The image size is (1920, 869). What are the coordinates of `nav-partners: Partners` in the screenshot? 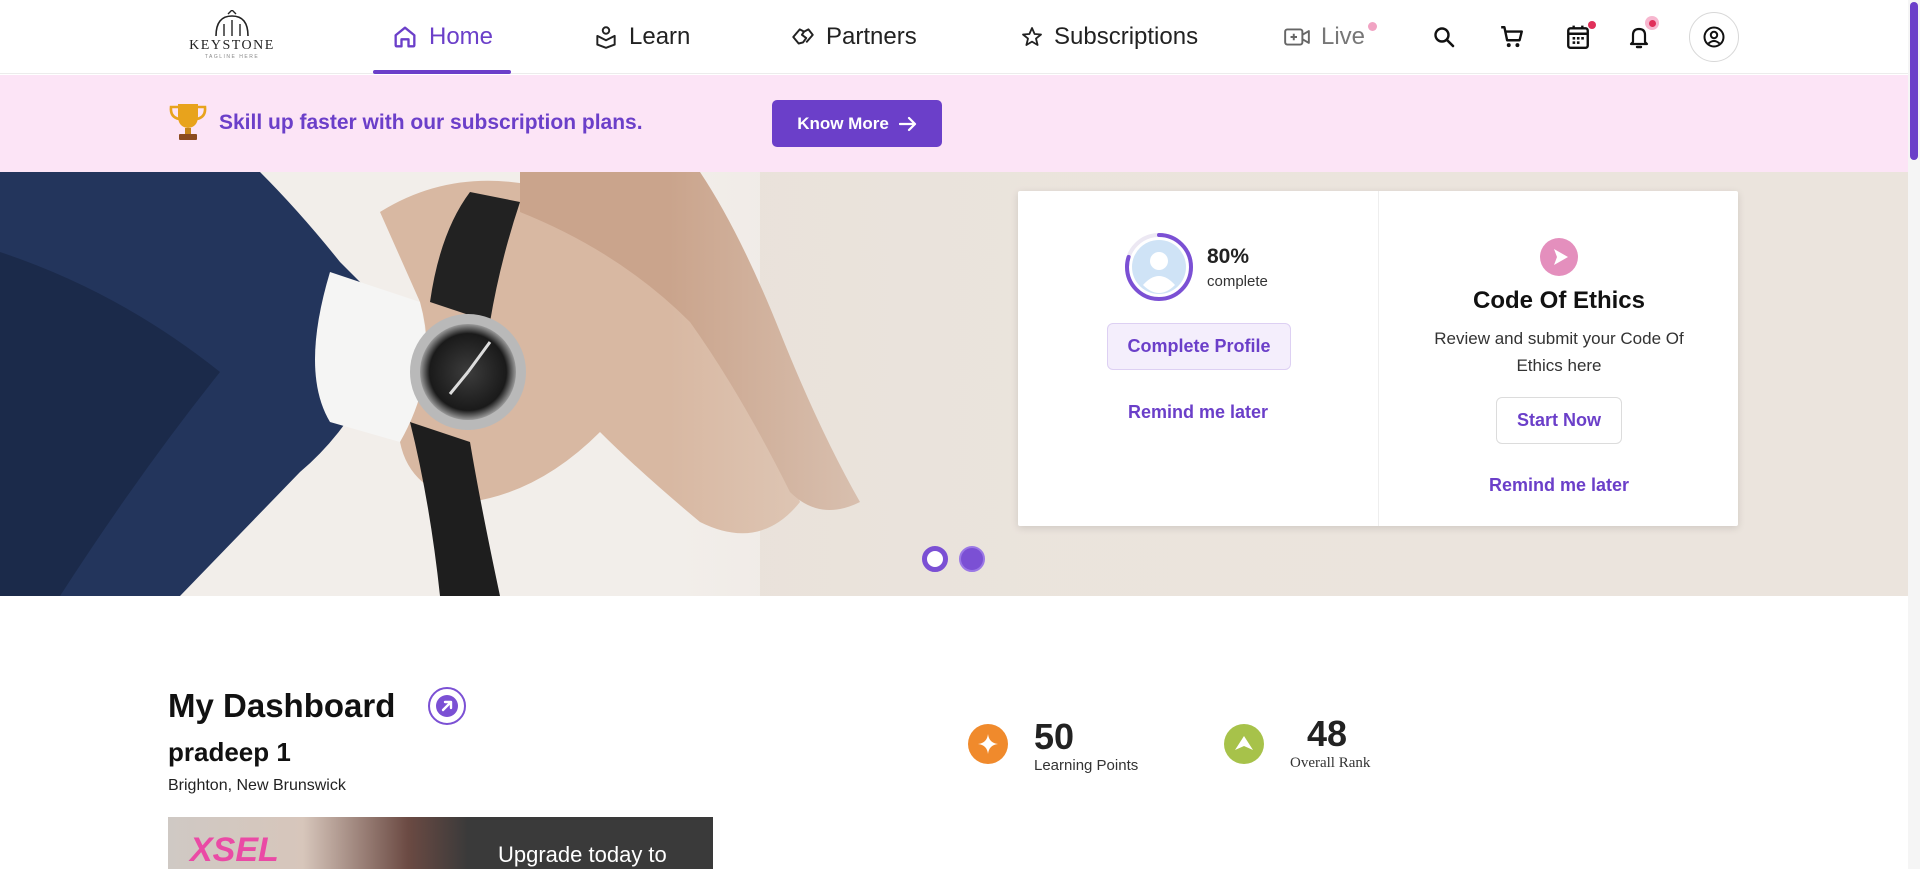 It's located at (853, 37).